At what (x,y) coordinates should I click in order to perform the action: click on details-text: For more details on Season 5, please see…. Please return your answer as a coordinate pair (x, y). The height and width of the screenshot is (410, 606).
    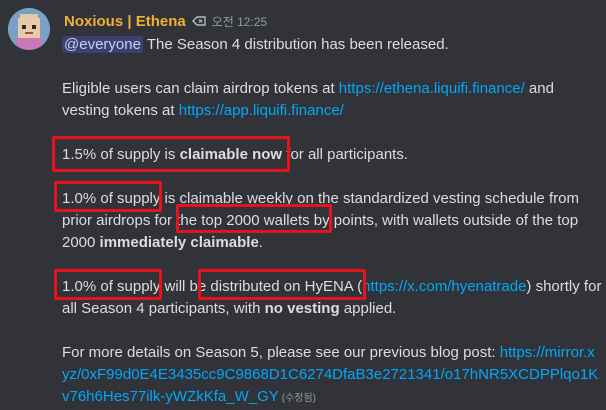
    Looking at the image, I should click on (281, 352).